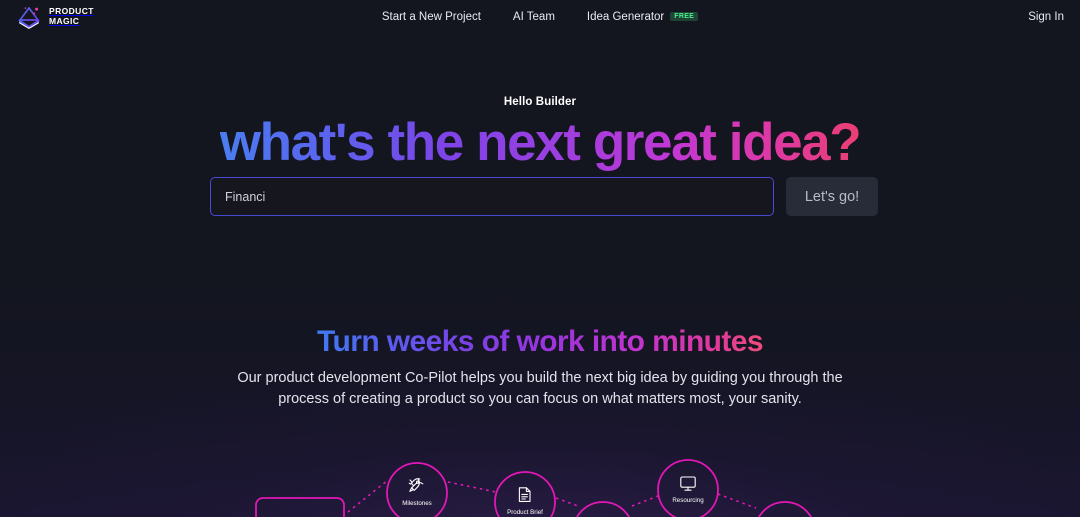 This screenshot has height=517, width=1080. Describe the element at coordinates (29, 17) in the screenshot. I see `pyramid-sparkle-logo-icon` at that location.